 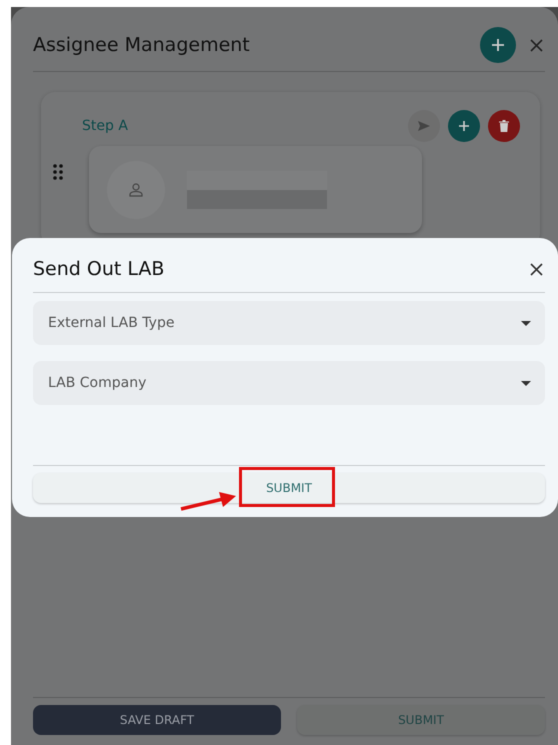 I want to click on delete-button, so click(x=504, y=126).